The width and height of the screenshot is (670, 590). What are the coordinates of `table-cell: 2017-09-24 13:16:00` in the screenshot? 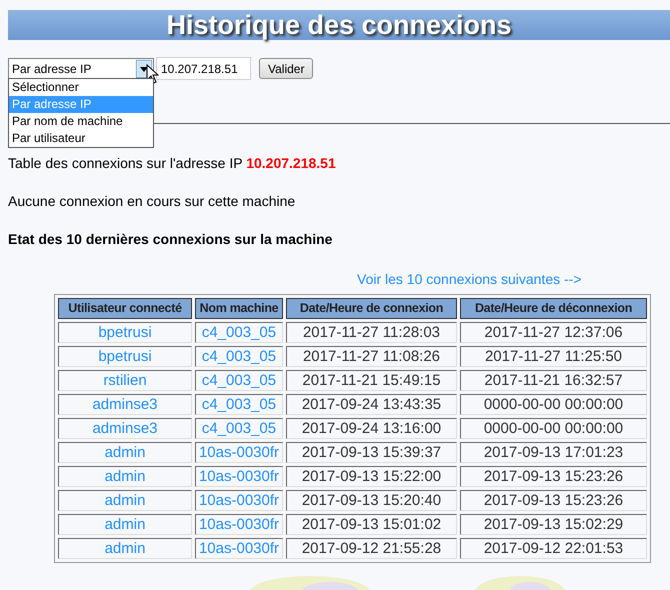 It's located at (371, 428).